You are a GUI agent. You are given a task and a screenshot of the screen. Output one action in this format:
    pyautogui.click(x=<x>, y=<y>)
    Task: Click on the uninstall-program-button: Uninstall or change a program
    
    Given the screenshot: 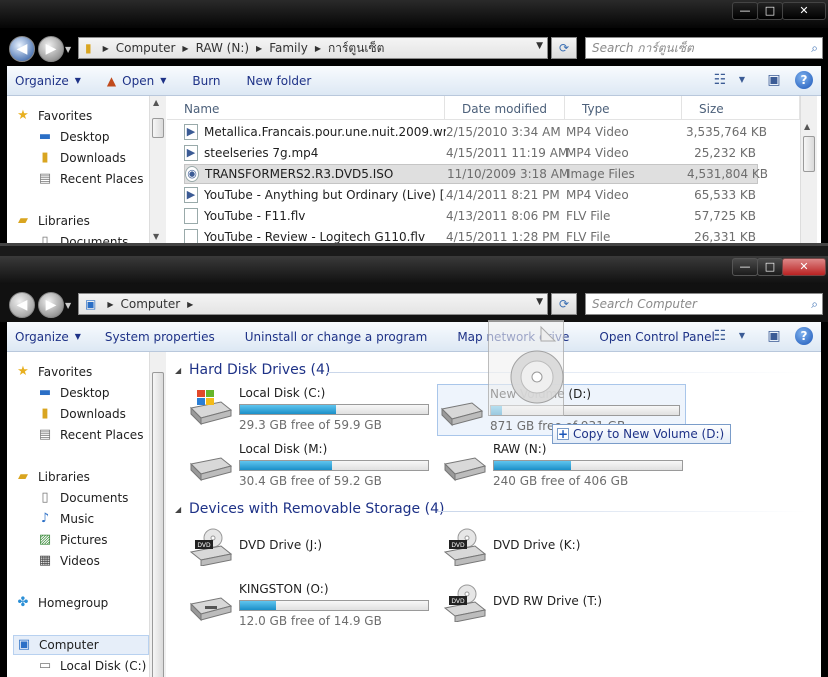 What is the action you would take?
    pyautogui.click(x=336, y=337)
    